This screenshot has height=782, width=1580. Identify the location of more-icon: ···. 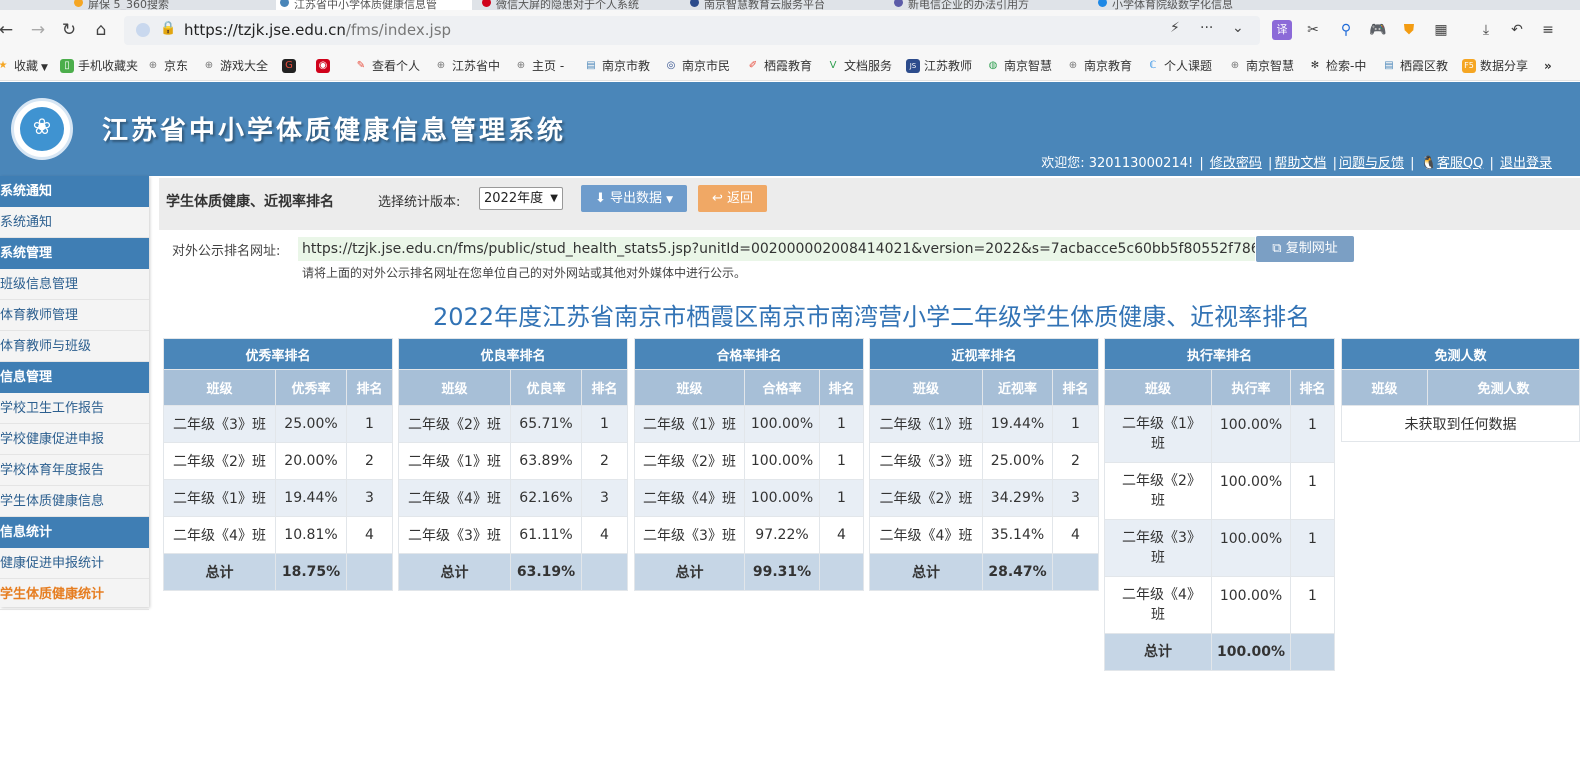
(1206, 28).